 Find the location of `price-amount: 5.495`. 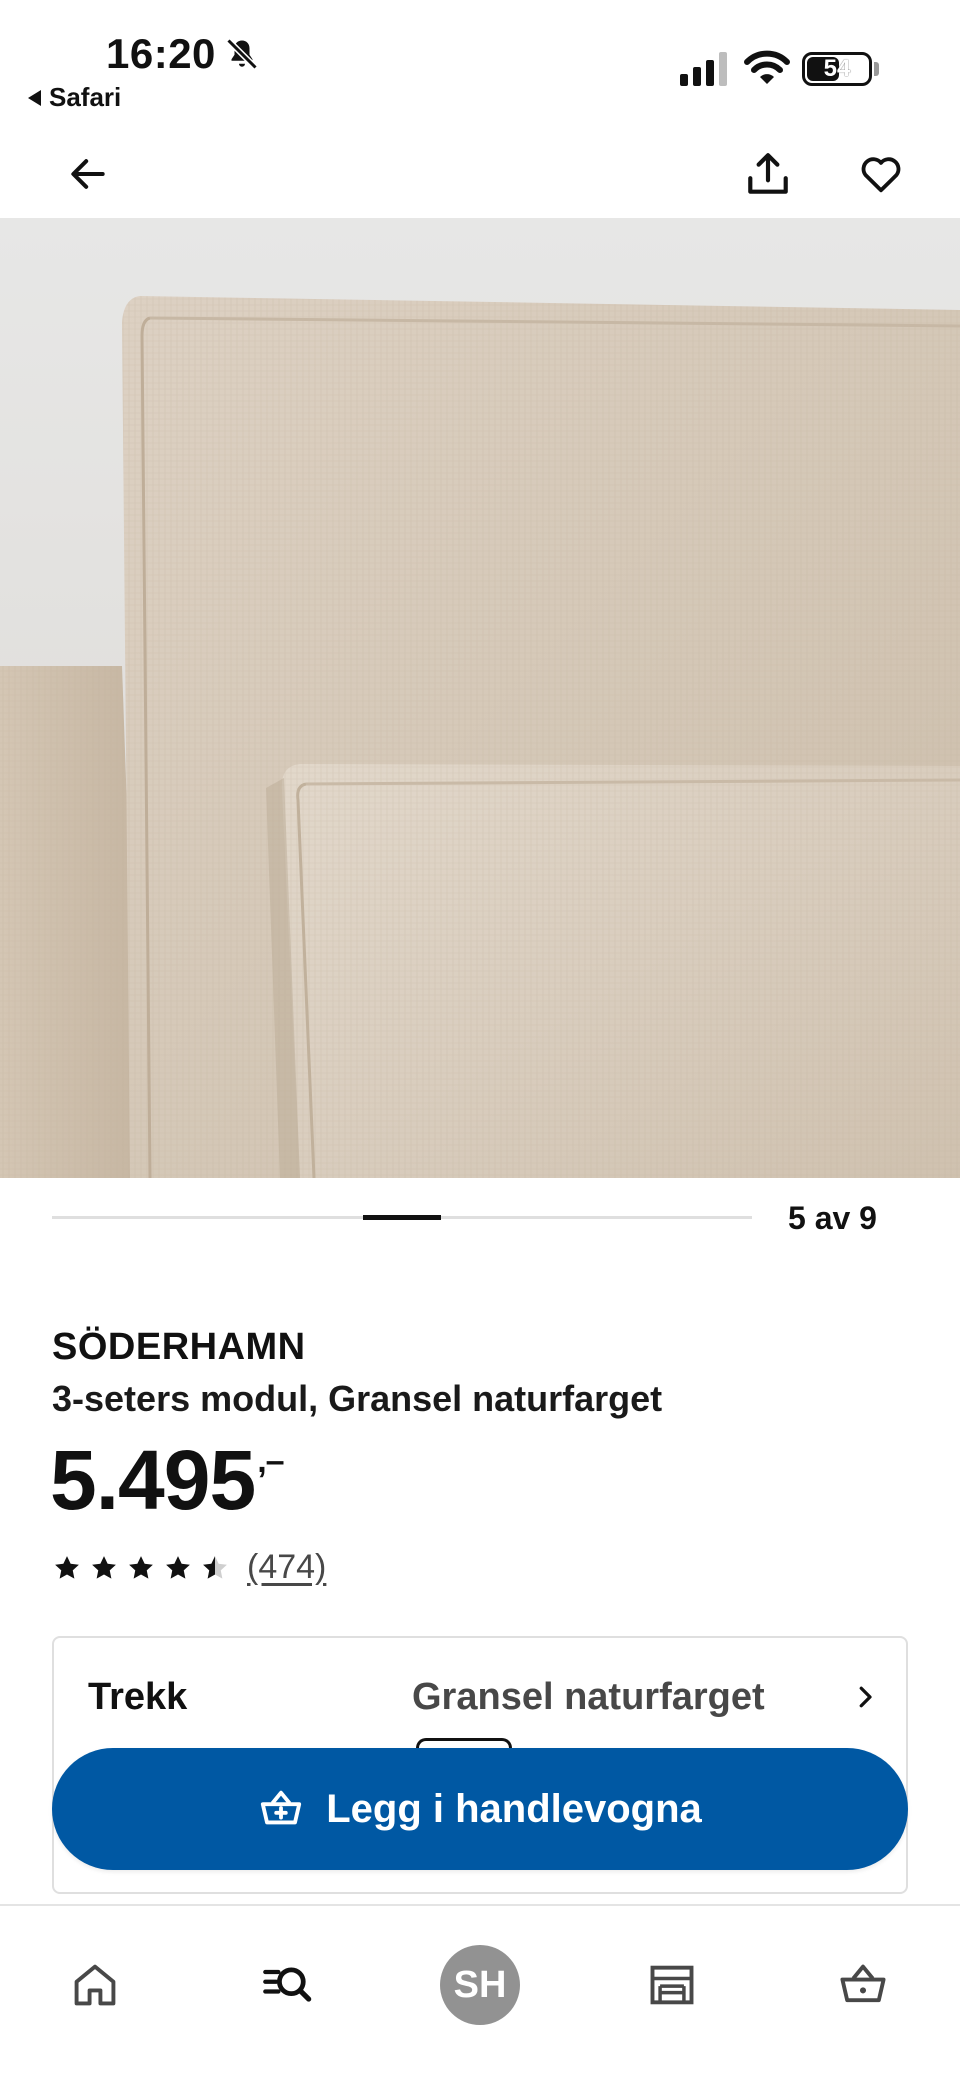

price-amount: 5.495 is located at coordinates (153, 1480).